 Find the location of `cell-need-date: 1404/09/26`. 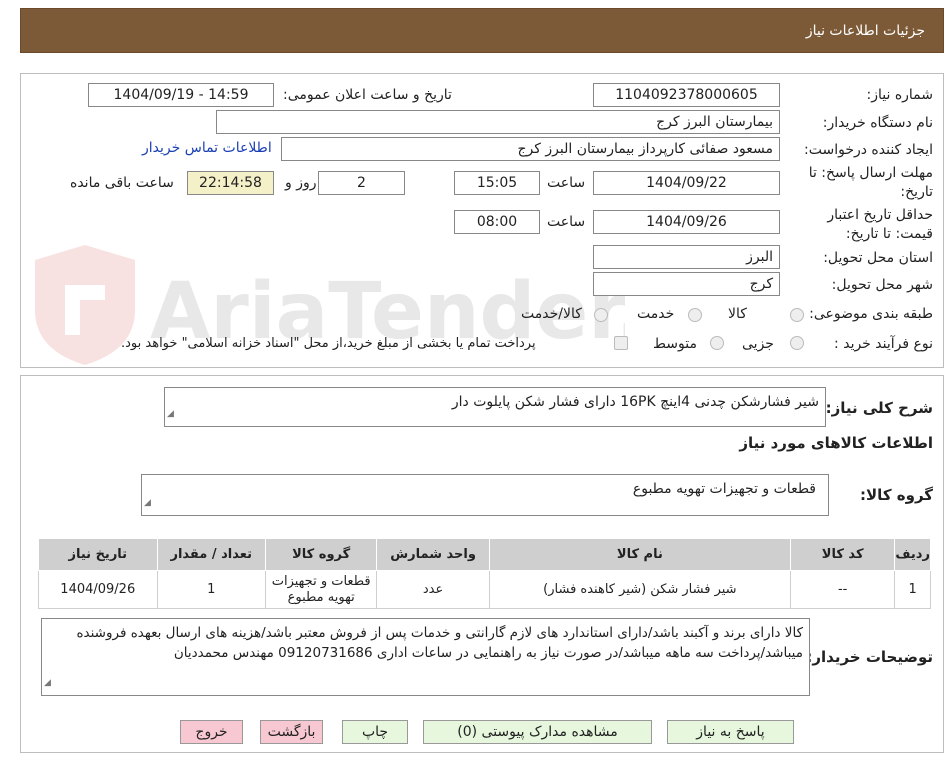

cell-need-date: 1404/09/26 is located at coordinates (98, 589).